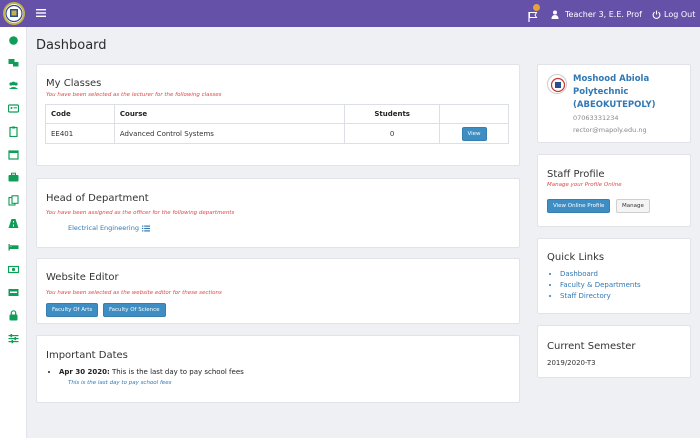  What do you see at coordinates (74, 83) in the screenshot?
I see `my-classes-title: My Classes` at bounding box center [74, 83].